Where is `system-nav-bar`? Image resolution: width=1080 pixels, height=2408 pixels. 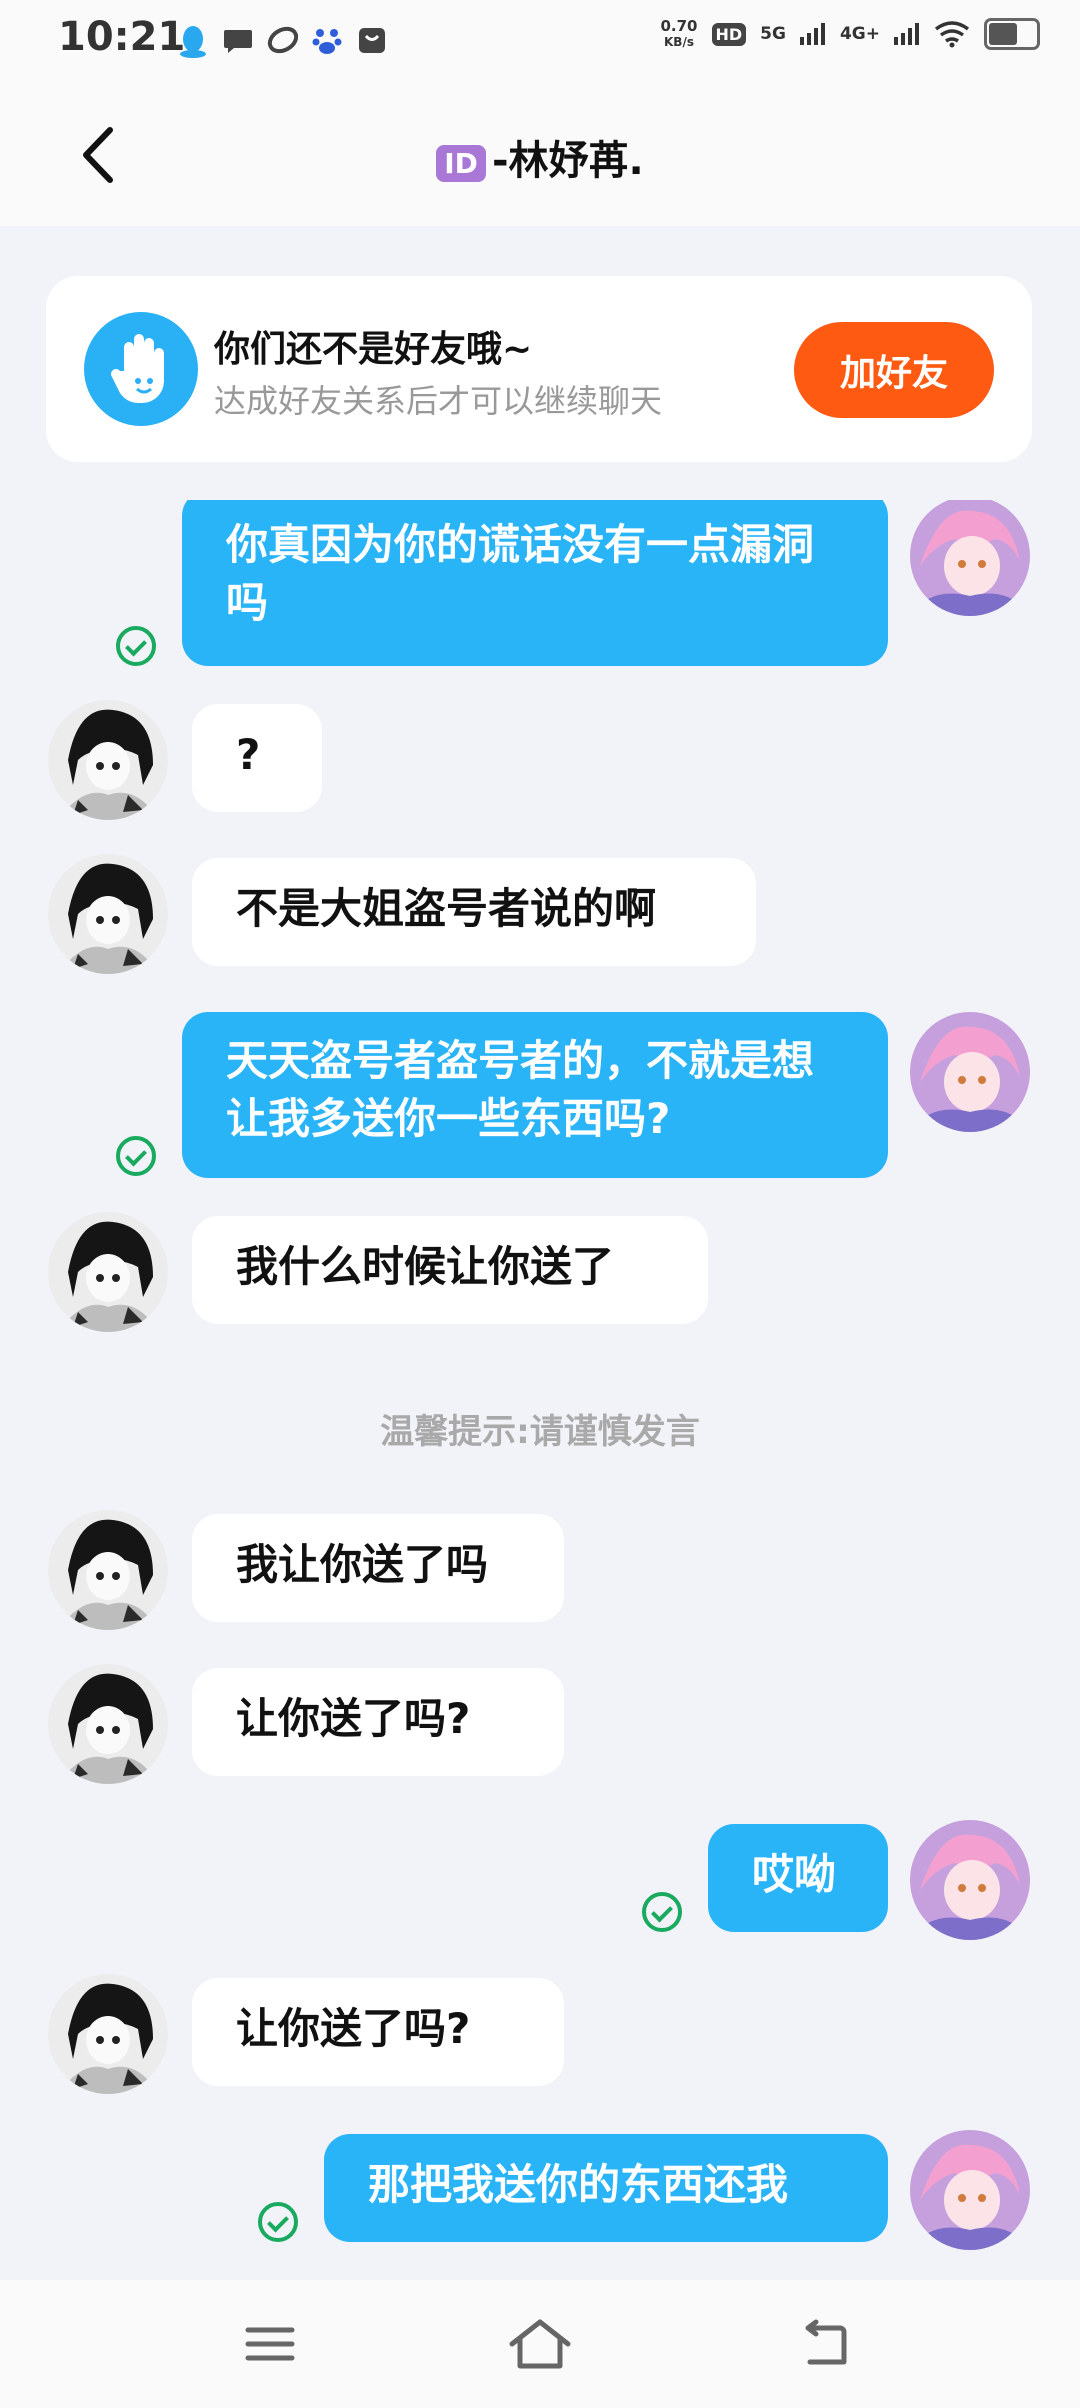 system-nav-bar is located at coordinates (540, 2344).